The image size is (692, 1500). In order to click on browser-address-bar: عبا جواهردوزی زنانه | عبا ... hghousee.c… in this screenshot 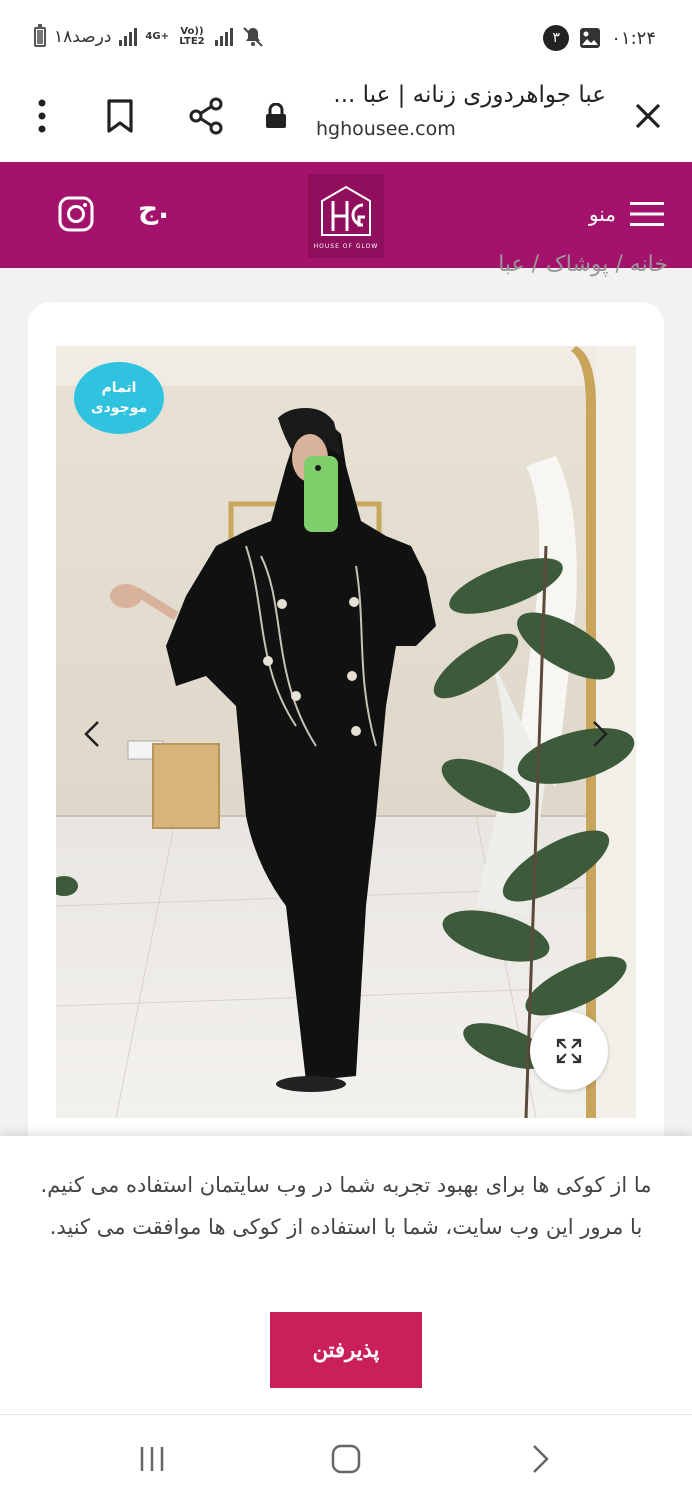, I will do `click(346, 117)`.